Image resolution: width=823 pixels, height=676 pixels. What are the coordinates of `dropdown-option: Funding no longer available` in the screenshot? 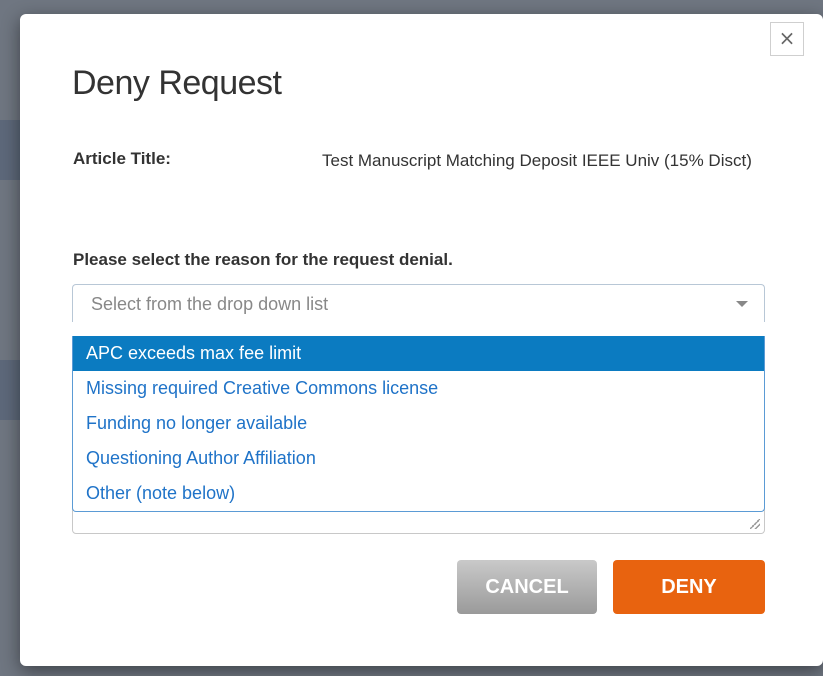 It's located at (418, 423).